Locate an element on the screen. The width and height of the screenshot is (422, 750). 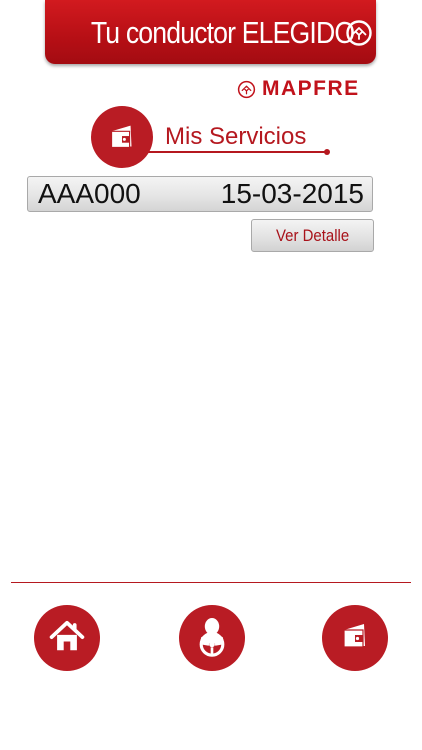
brand-logo: MAPFRE is located at coordinates (298, 88).